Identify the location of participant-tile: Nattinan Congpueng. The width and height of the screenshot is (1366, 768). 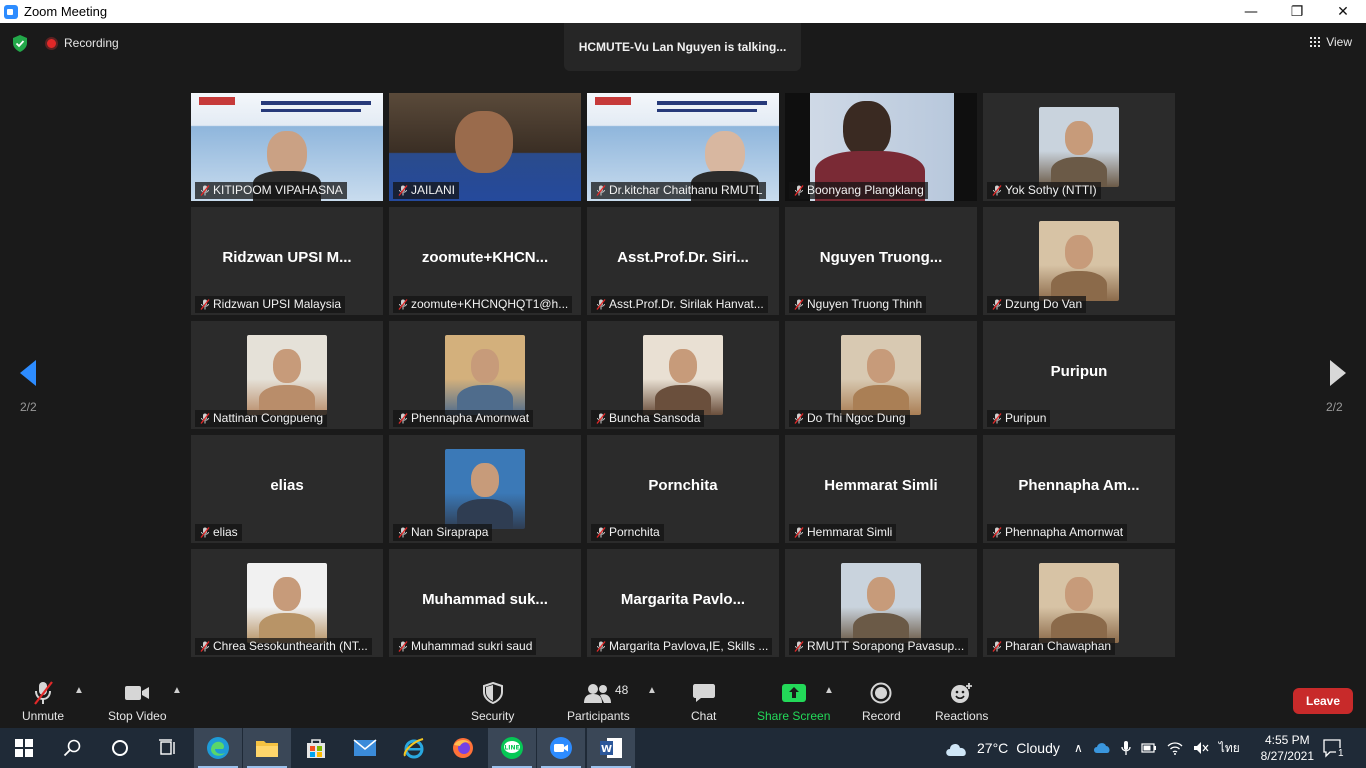
(287, 375).